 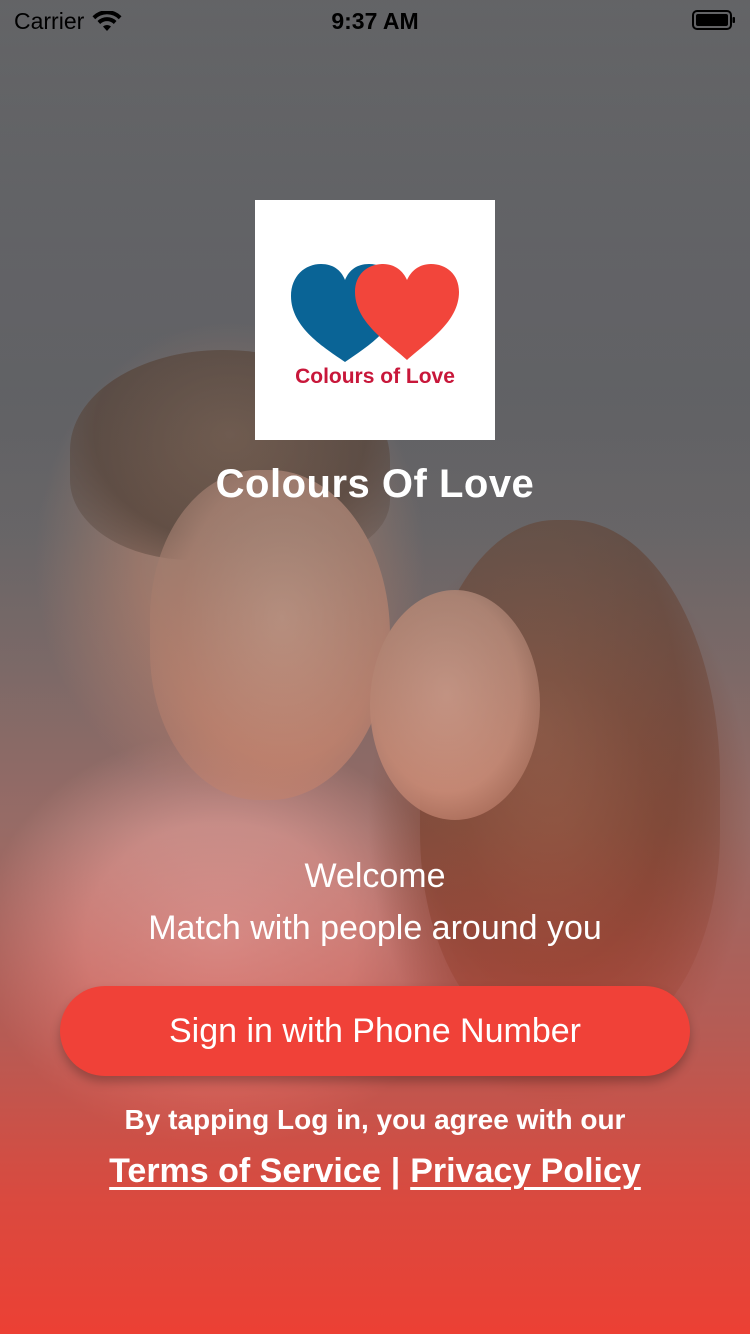 I want to click on logo-text: Colours of Love, so click(x=375, y=376).